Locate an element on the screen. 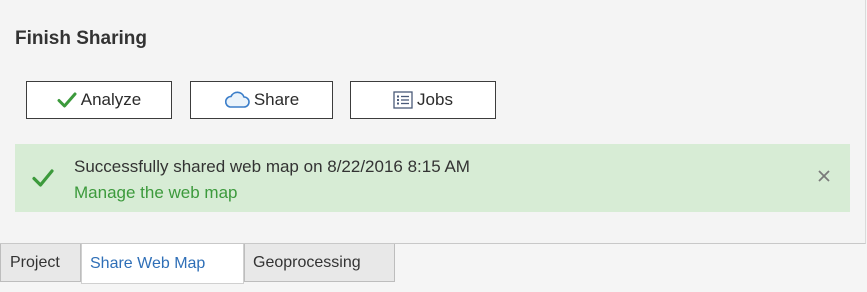 The height and width of the screenshot is (292, 867). list-icon is located at coordinates (403, 100).